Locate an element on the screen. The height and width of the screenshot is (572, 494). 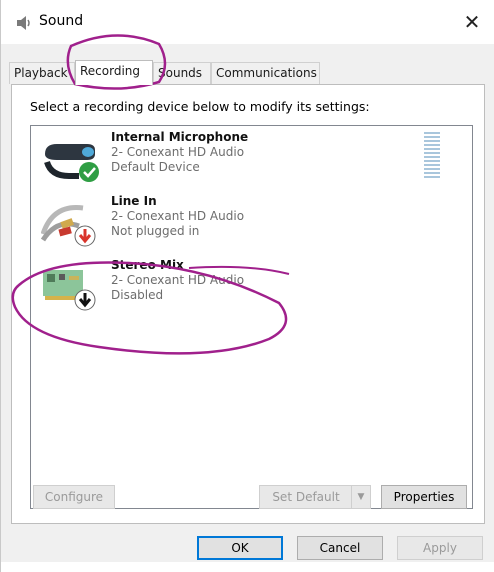
configure-button: Configure is located at coordinates (74, 497).